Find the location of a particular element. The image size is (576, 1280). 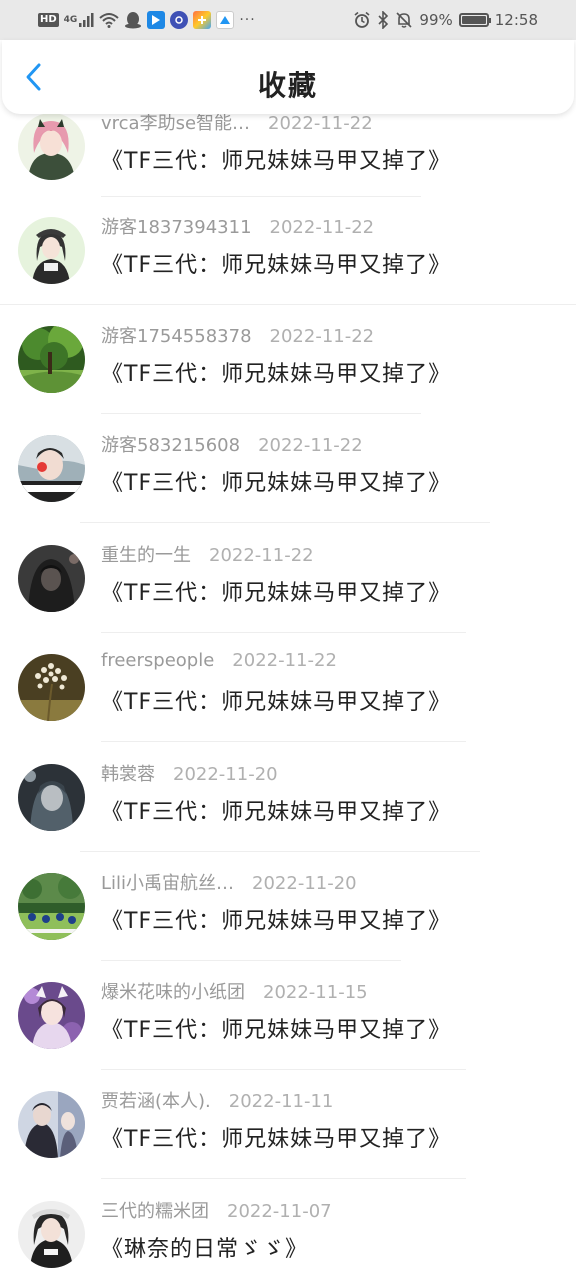

clock-time: 12:58 is located at coordinates (516, 20).